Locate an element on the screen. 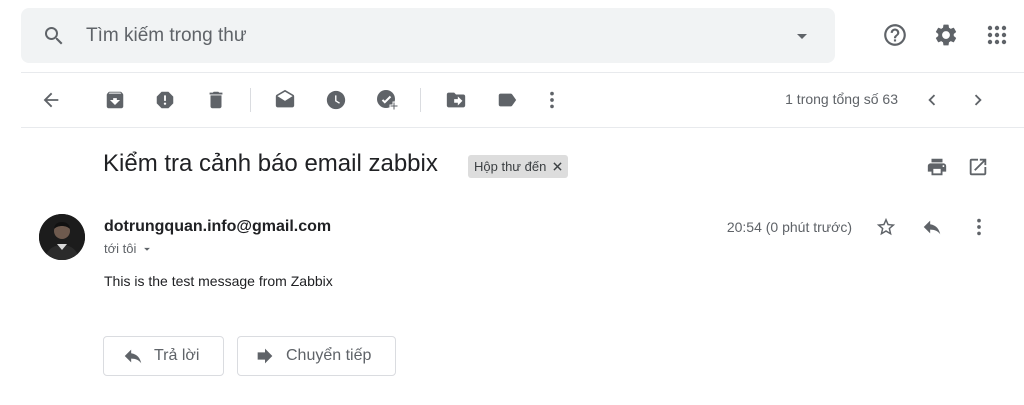  recipient-text: tới tôi is located at coordinates (120, 248).